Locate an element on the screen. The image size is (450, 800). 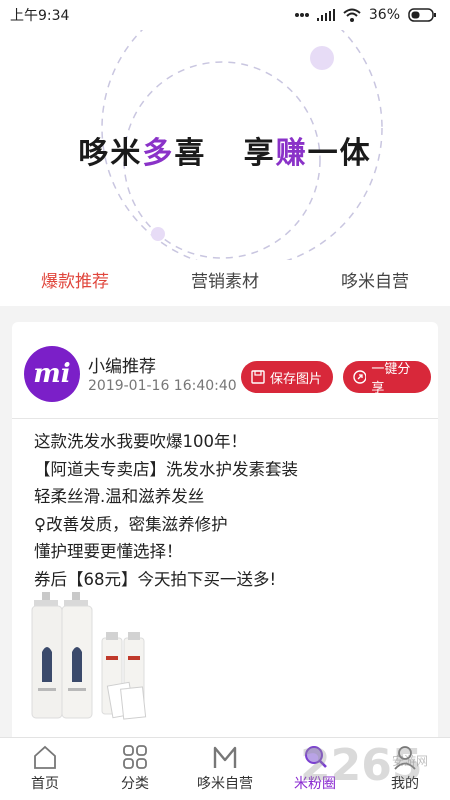
nav-mine: 我的 is located at coordinates (405, 769).